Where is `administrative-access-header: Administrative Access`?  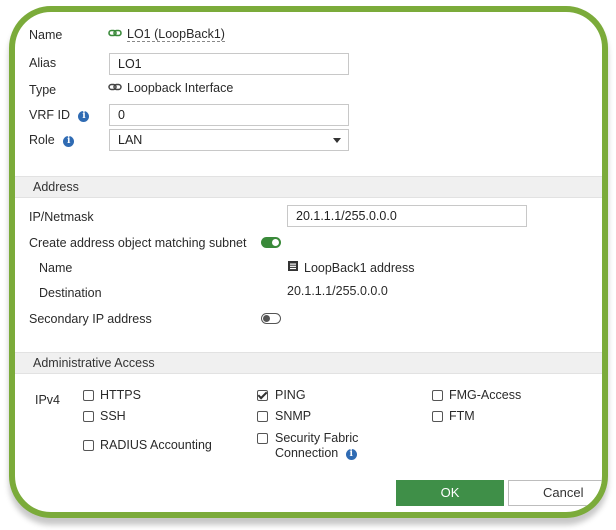
administrative-access-header: Administrative Access is located at coordinates (308, 363).